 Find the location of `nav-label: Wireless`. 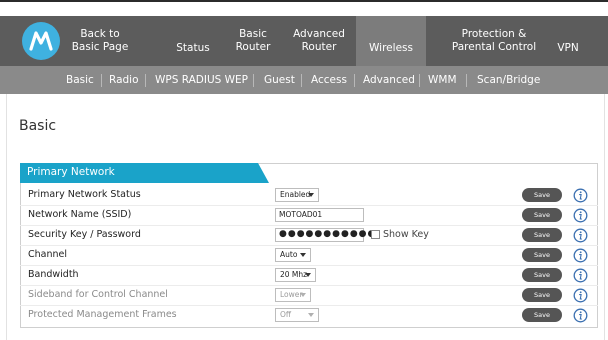

nav-label: Wireless is located at coordinates (391, 48).